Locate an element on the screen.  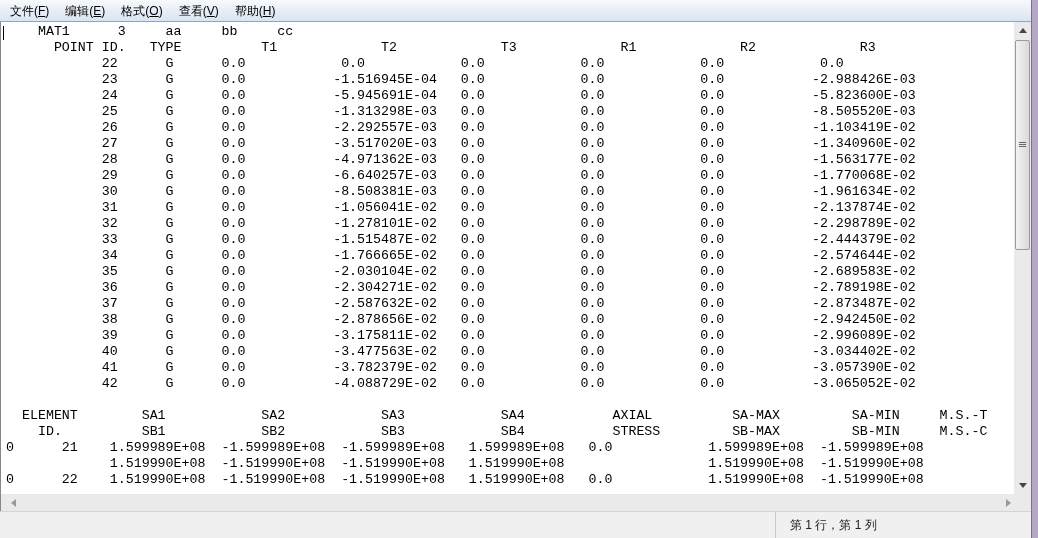
text-line: 36 G 0.0 -2.304271E-02 0.0 0.0 0.0 -2.789198E-02 is located at coordinates (508, 288).